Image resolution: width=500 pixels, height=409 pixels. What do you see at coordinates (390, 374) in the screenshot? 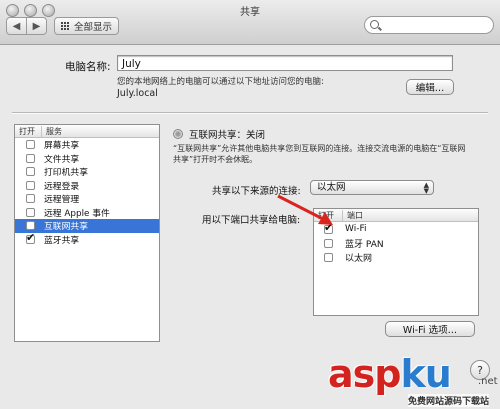
I see `watermark-logo: aspku` at bounding box center [390, 374].